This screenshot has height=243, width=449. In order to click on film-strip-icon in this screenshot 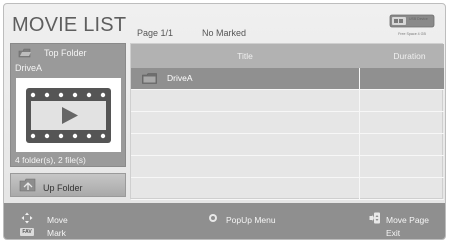, I will do `click(68, 115)`.